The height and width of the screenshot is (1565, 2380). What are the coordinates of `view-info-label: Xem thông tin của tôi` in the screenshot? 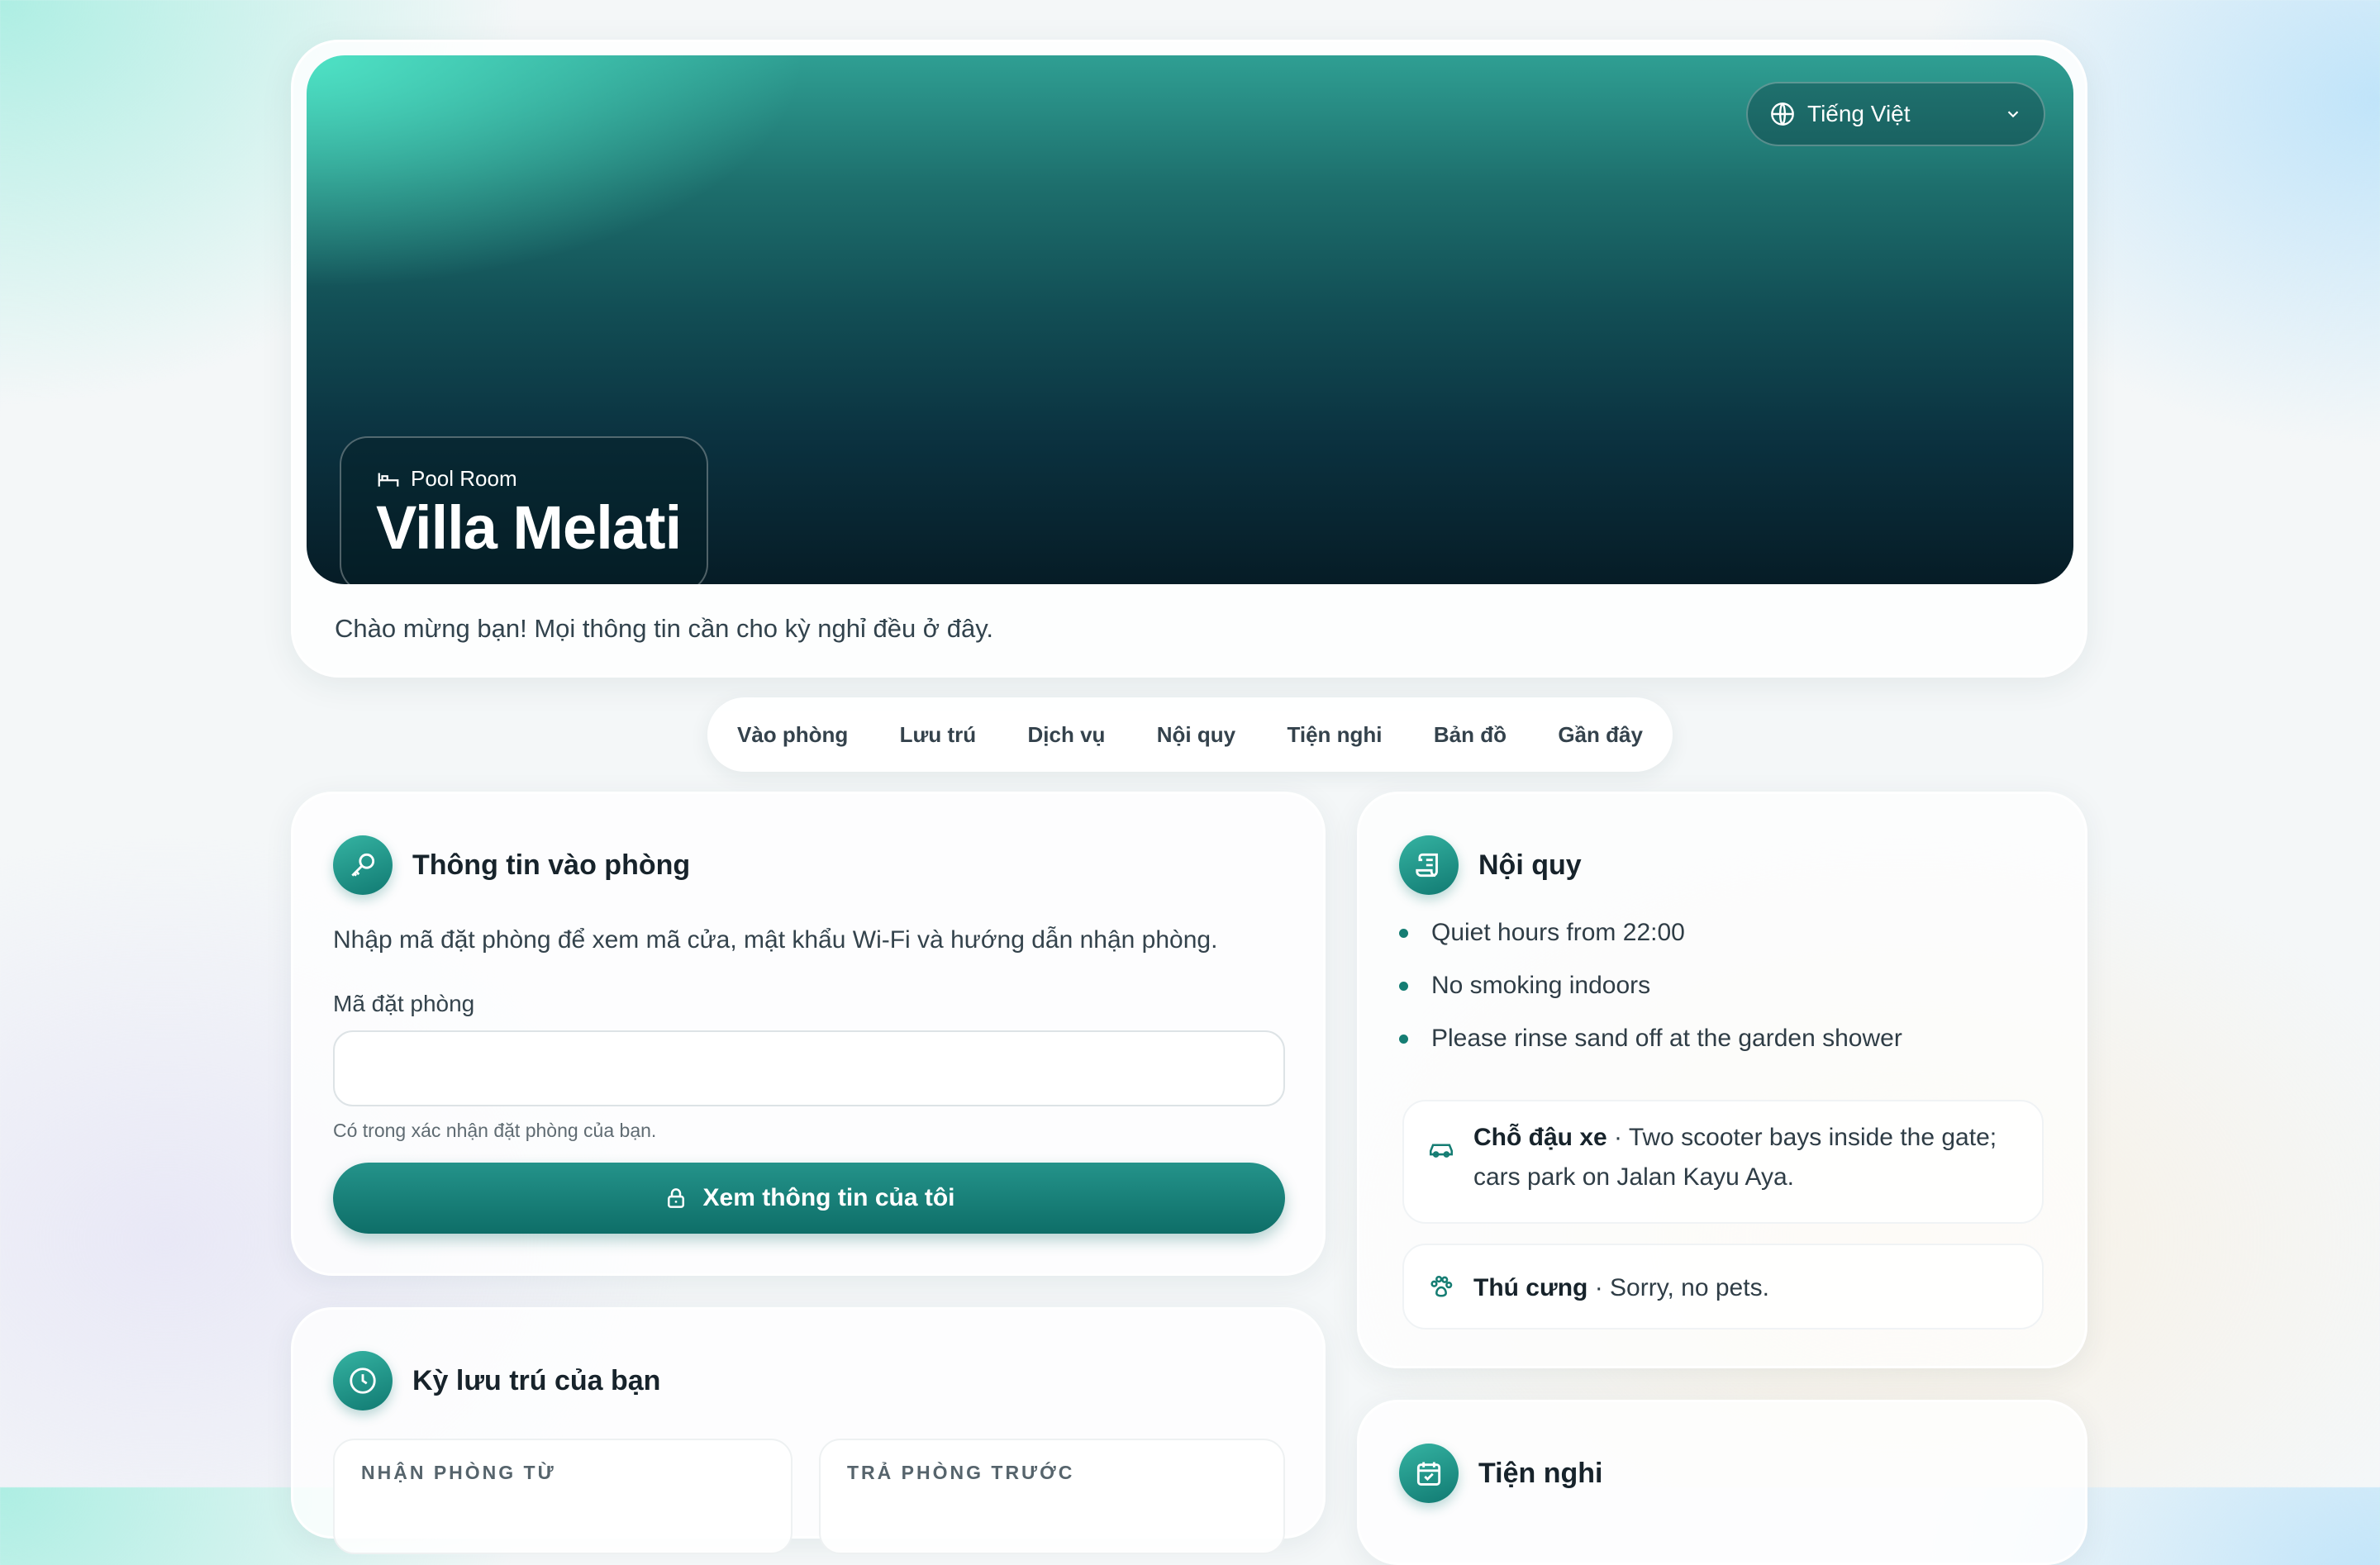 It's located at (828, 1197).